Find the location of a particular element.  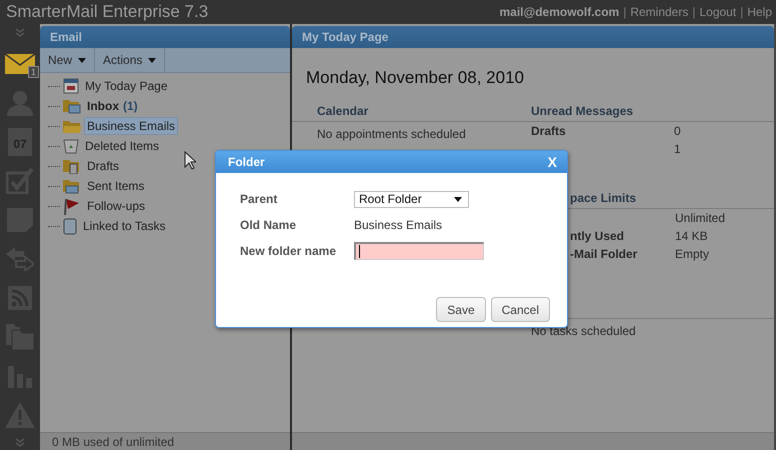

old-name-value: Business Emails is located at coordinates (398, 225).